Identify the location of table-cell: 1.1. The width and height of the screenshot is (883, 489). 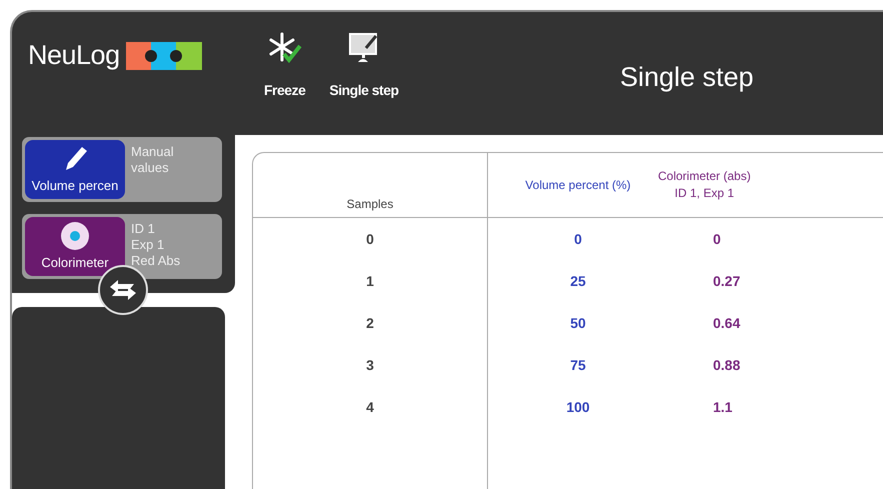
(722, 407).